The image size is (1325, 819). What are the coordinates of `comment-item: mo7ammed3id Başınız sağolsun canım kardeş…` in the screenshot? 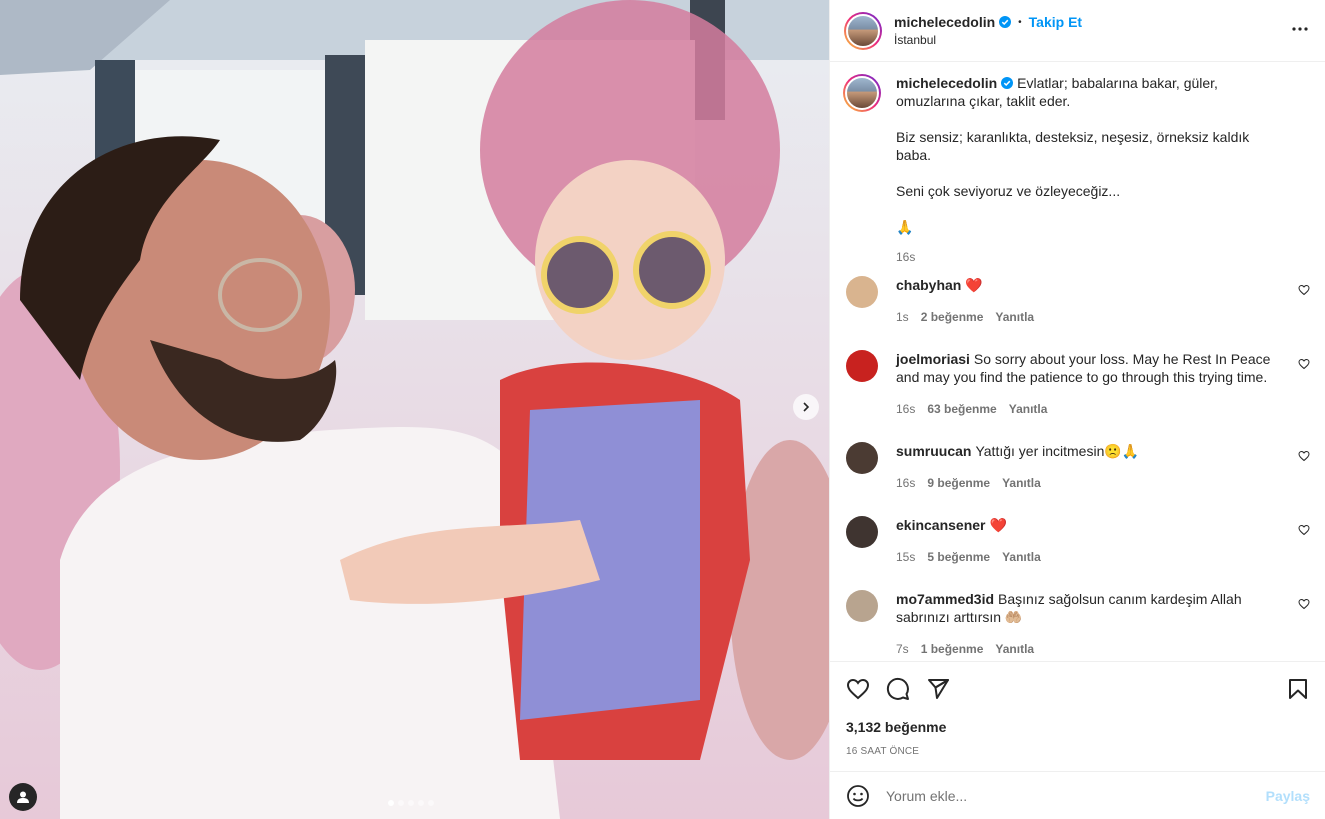 It's located at (1078, 624).